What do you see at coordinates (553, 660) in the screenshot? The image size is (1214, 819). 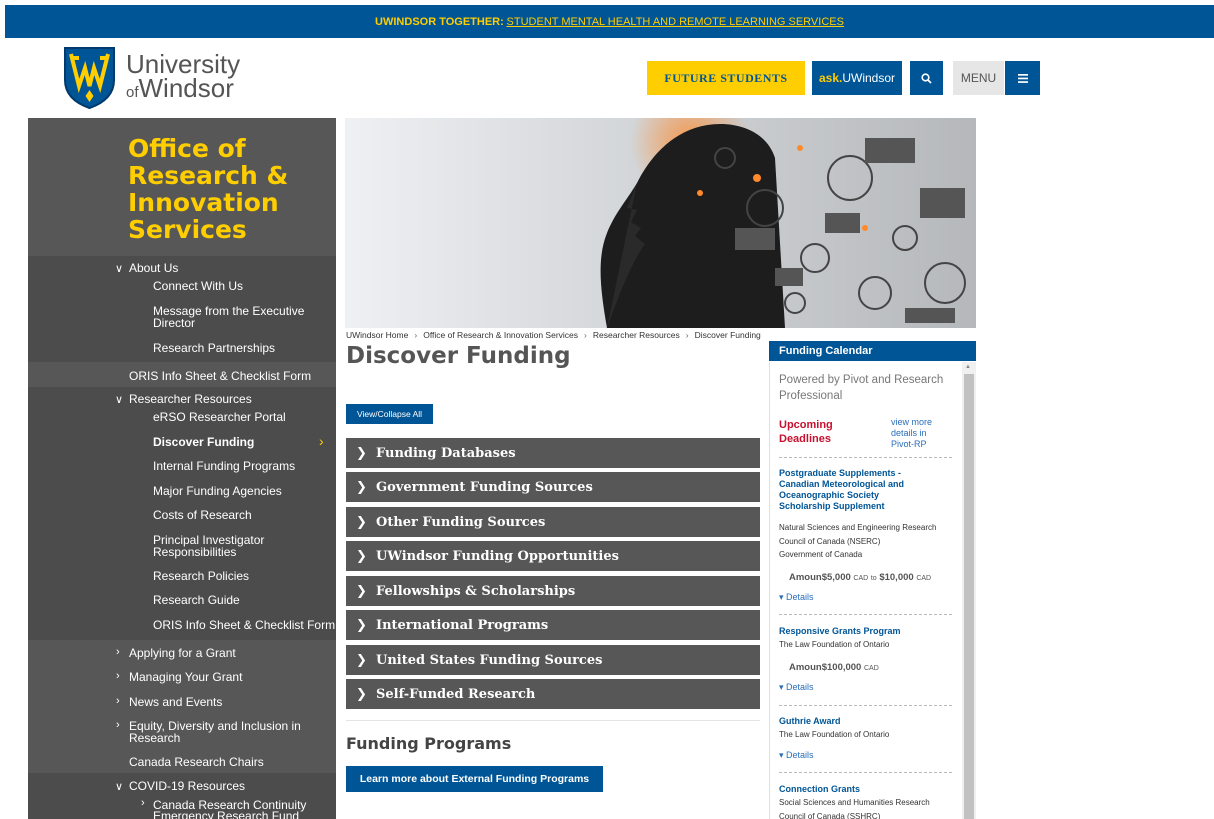 I see `accordion-us-funding: ❯ United States Funding Sources` at bounding box center [553, 660].